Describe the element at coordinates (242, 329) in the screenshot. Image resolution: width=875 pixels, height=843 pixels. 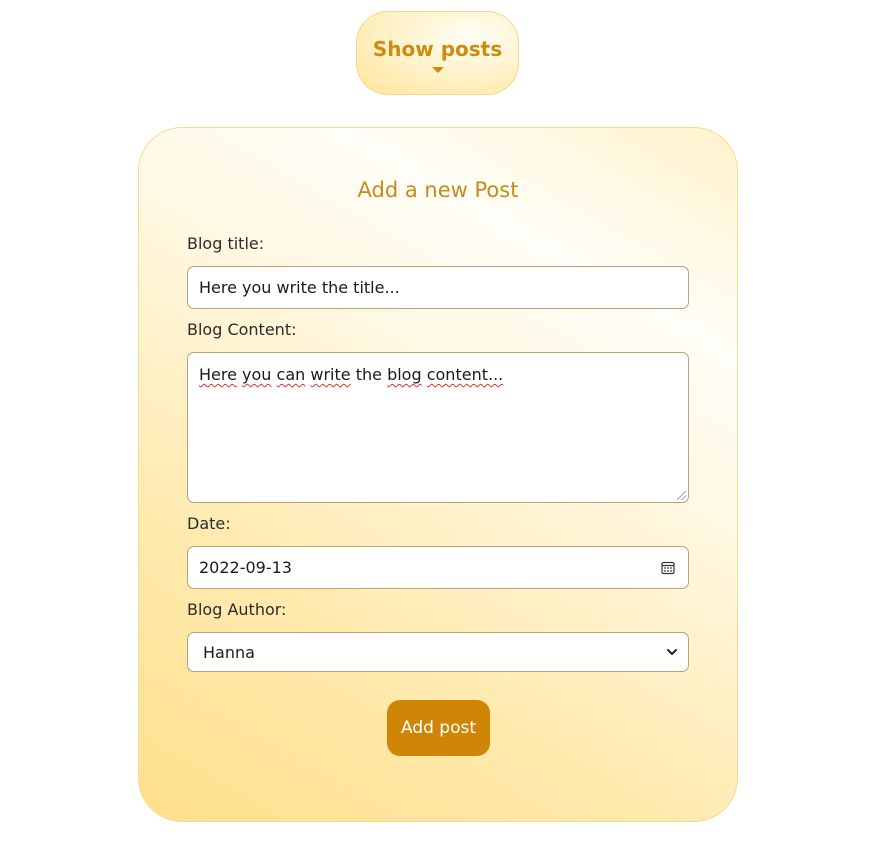
I see `blog-content-label: Blog Content:` at that location.